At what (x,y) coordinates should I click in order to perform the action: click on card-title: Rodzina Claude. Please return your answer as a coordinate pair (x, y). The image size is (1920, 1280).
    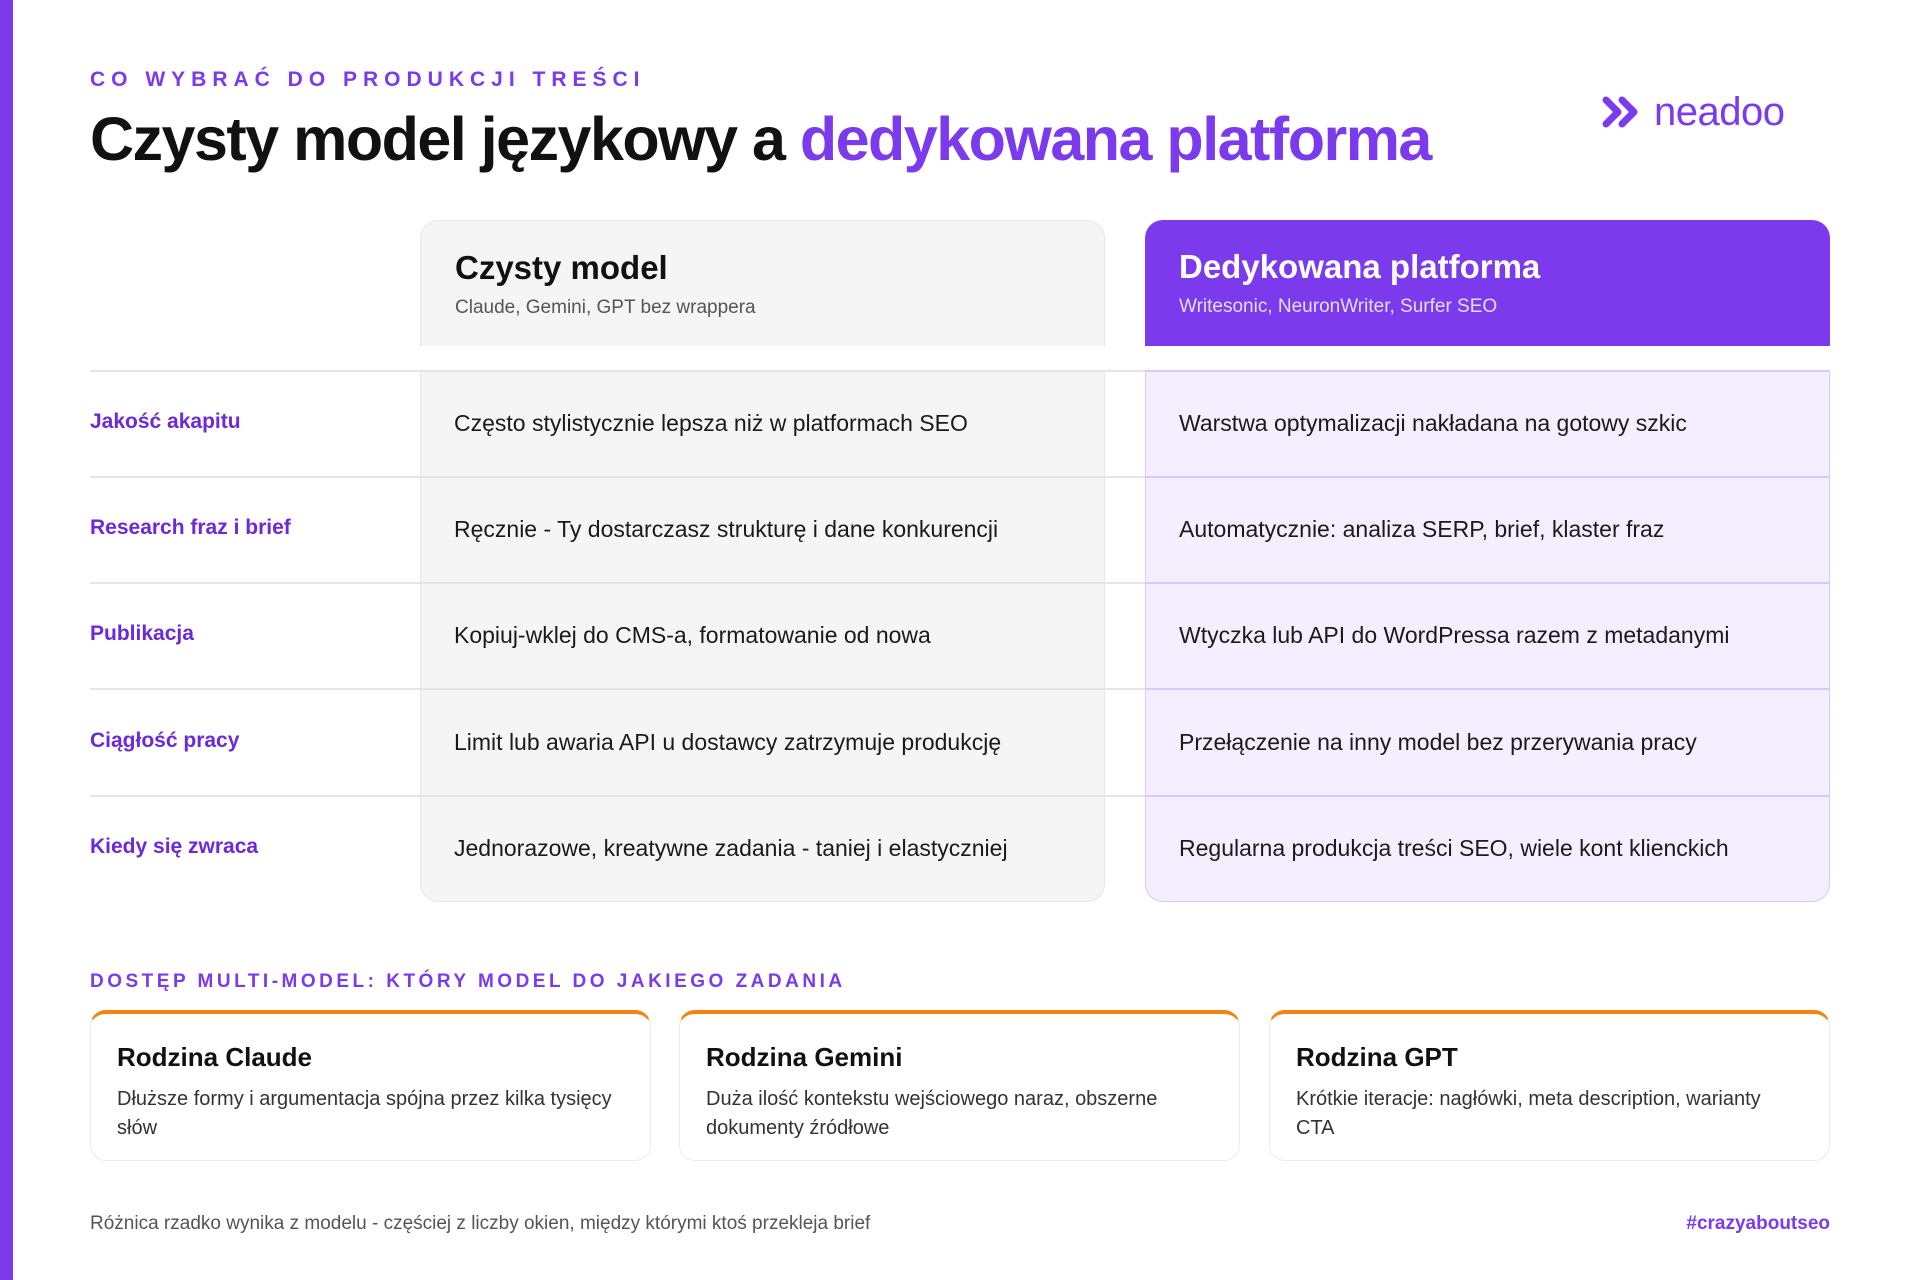
    Looking at the image, I should click on (215, 1057).